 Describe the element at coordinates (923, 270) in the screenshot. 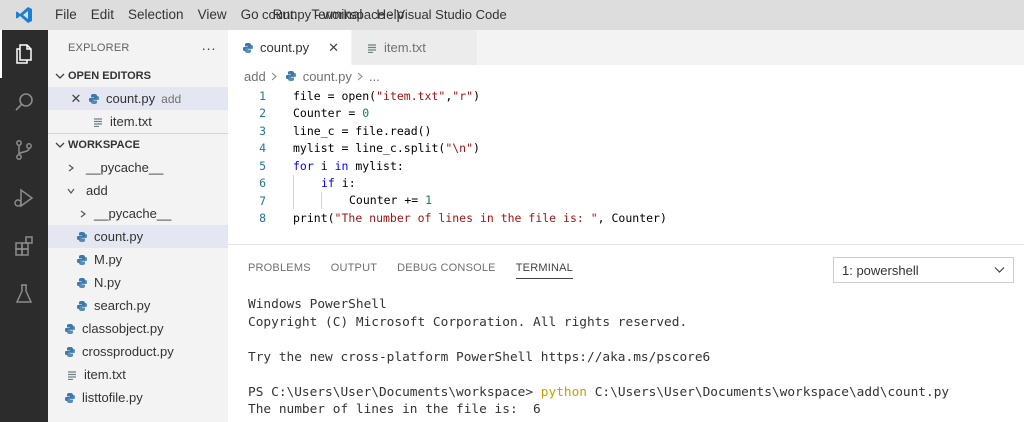

I see `terminal-select: 1: powershell` at that location.